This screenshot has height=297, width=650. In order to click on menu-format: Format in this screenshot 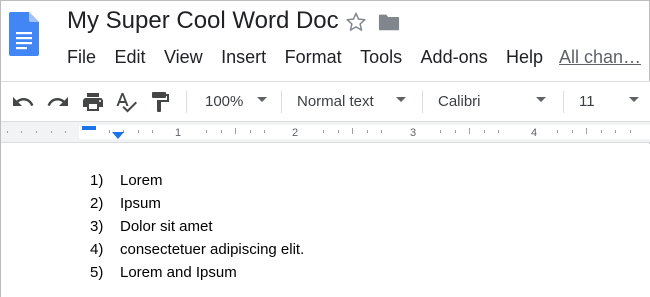, I will do `click(313, 57)`.